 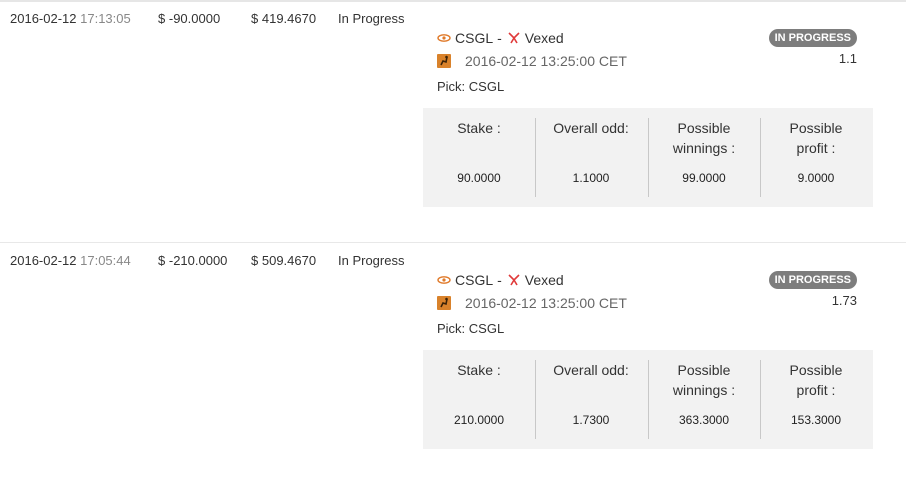 I want to click on stat-value: 1.7300, so click(x=591, y=420).